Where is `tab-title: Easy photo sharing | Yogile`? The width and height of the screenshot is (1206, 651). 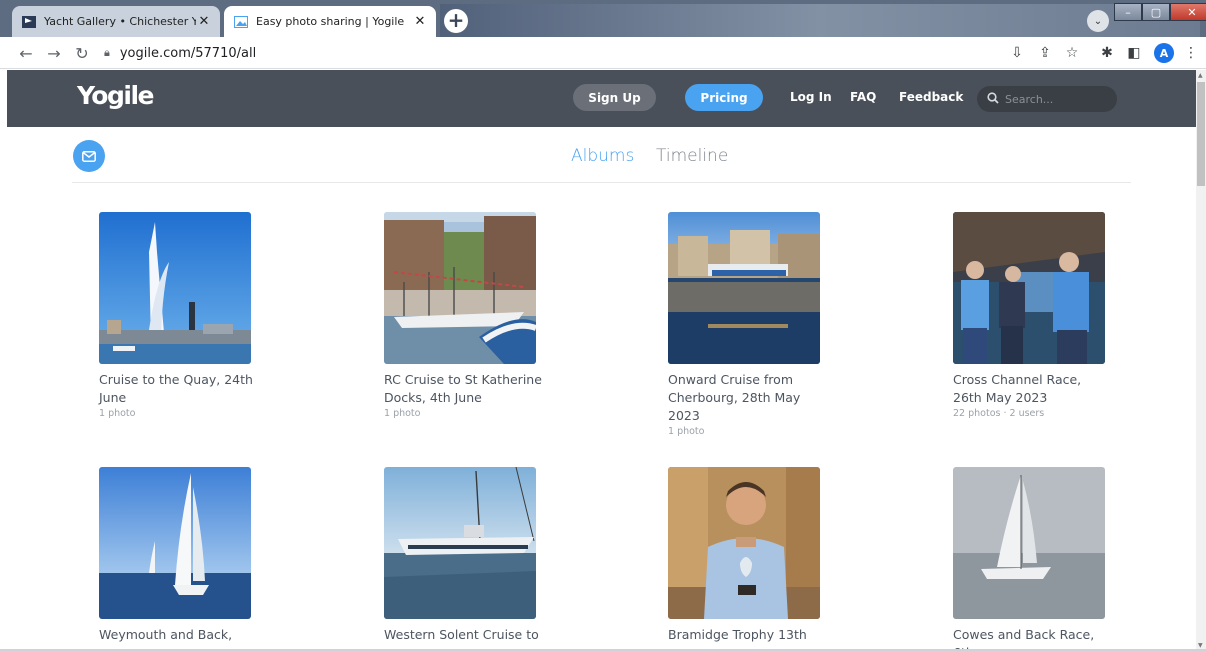
tab-title: Easy photo sharing | Yogile is located at coordinates (330, 21).